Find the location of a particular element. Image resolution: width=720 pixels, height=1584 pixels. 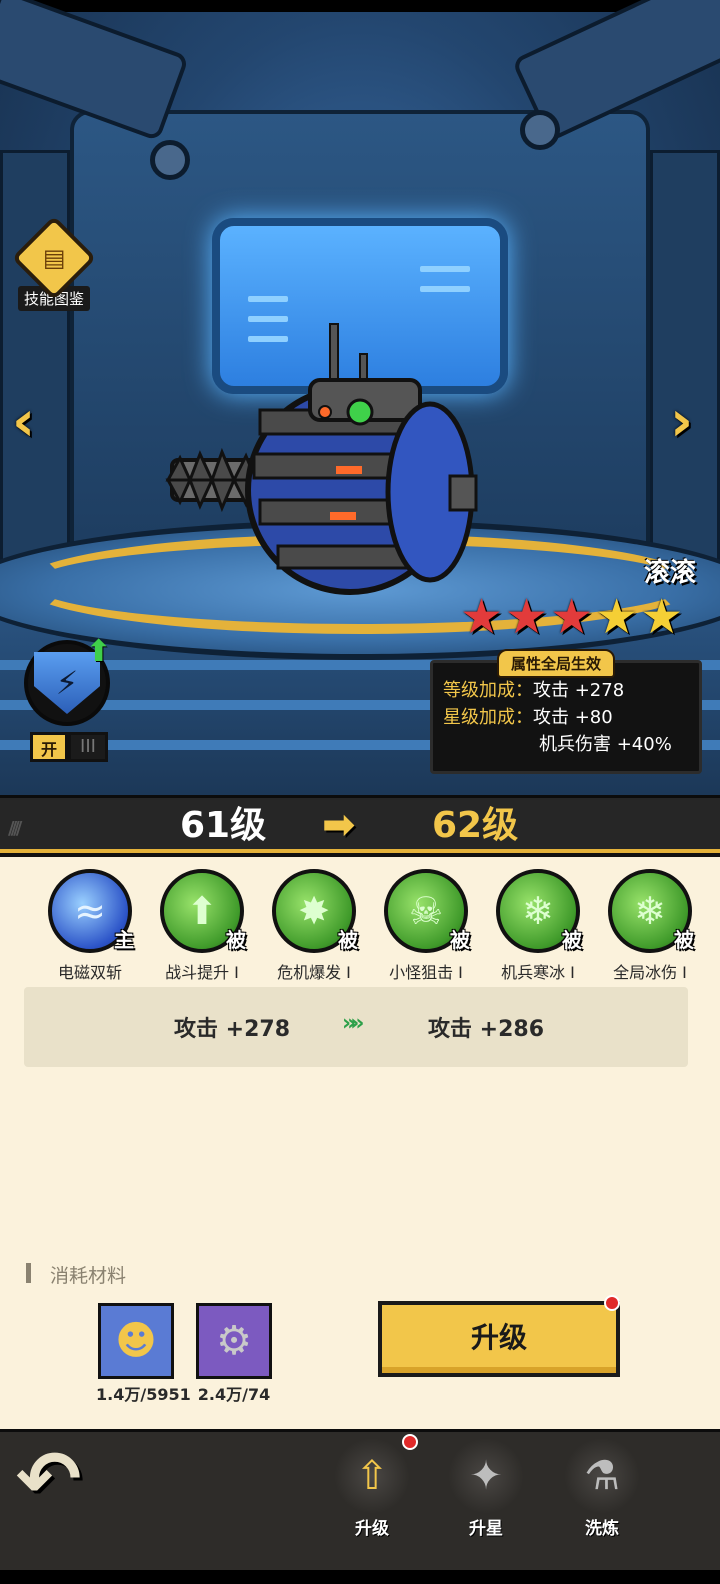

current-level: 61级 is located at coordinates (223, 825).